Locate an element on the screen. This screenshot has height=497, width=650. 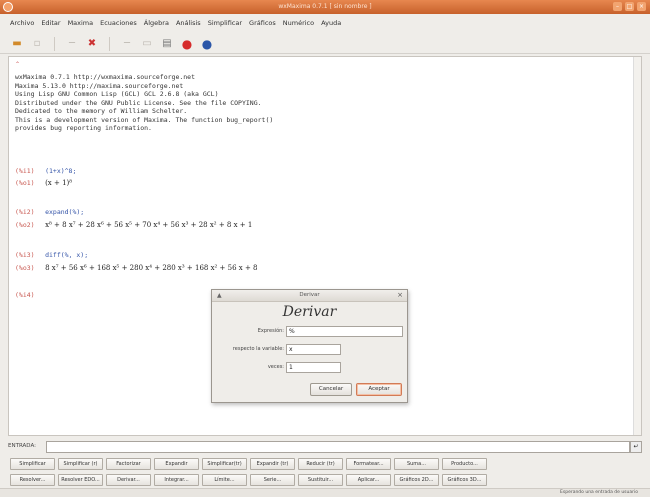
copy-icon: ─ is located at coordinates (127, 44).